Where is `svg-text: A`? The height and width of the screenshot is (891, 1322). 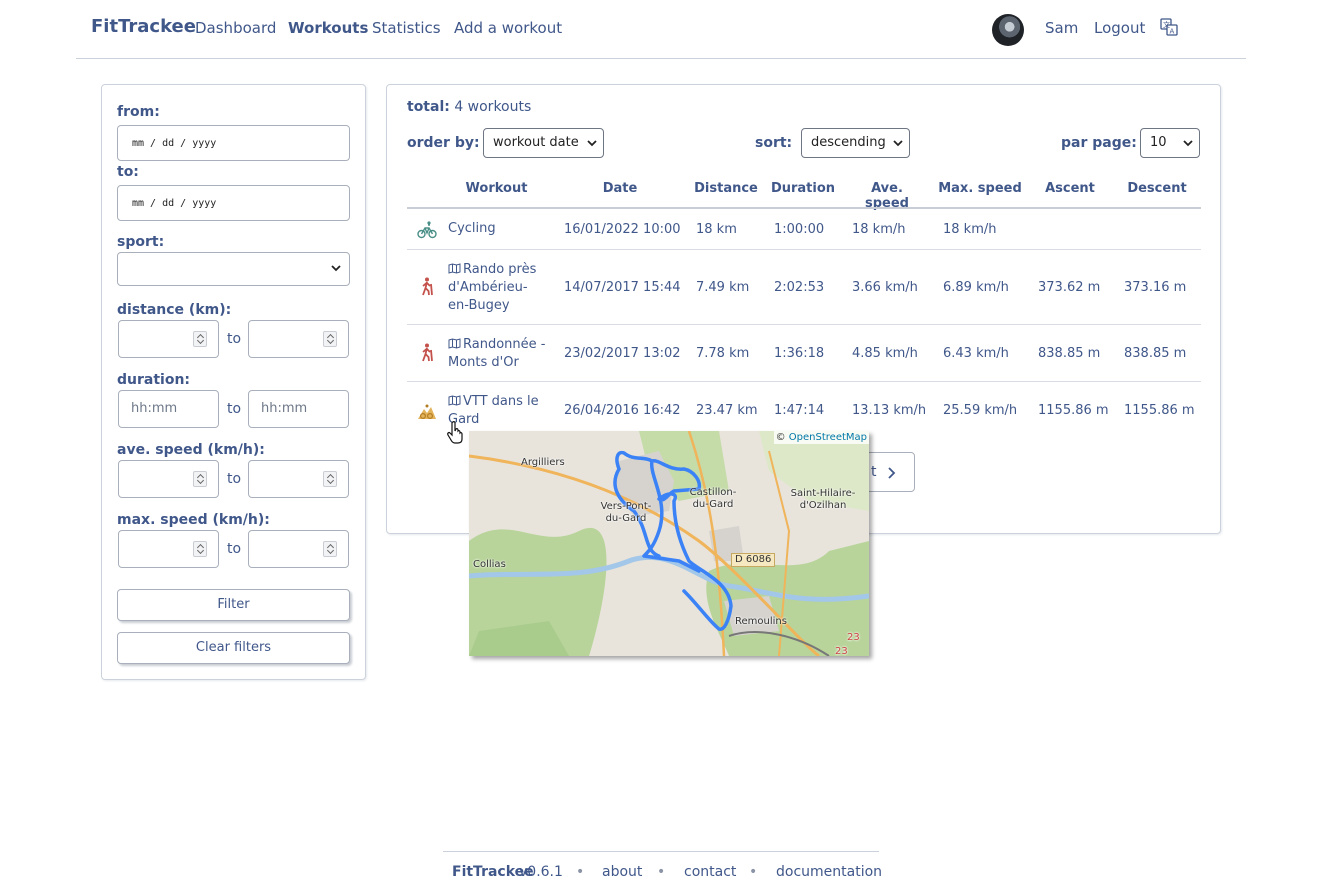 svg-text: A is located at coordinates (1172, 32).